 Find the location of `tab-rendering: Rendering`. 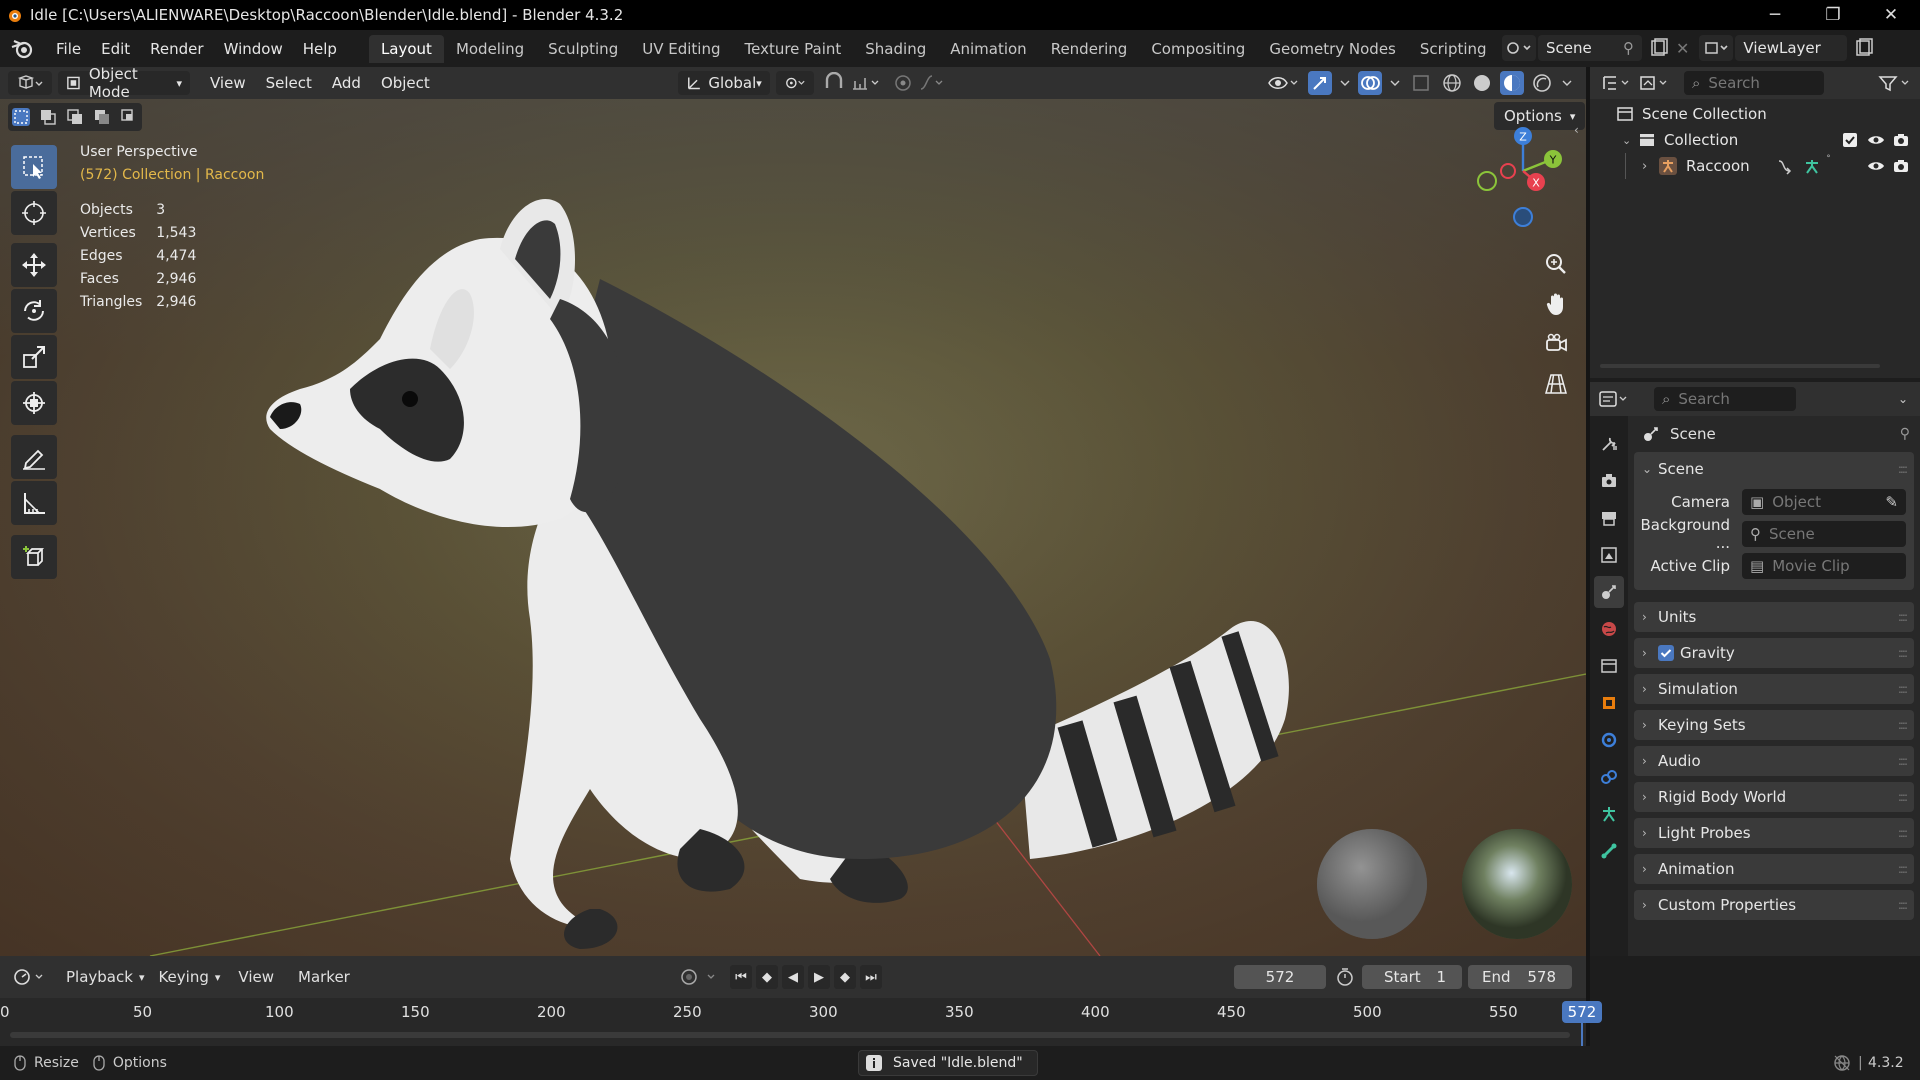

tab-rendering: Rendering is located at coordinates (1089, 49).